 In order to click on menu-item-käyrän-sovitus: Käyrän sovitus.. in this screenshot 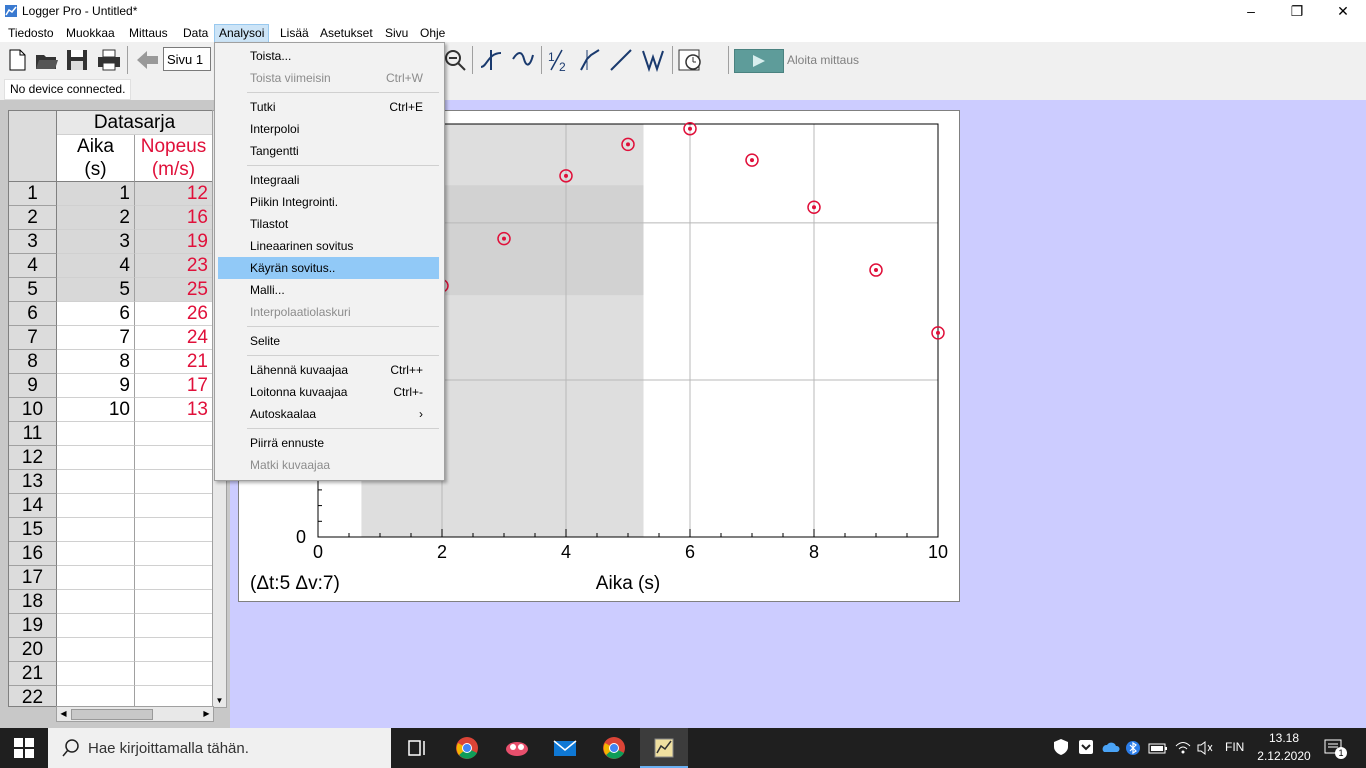, I will do `click(328, 268)`.